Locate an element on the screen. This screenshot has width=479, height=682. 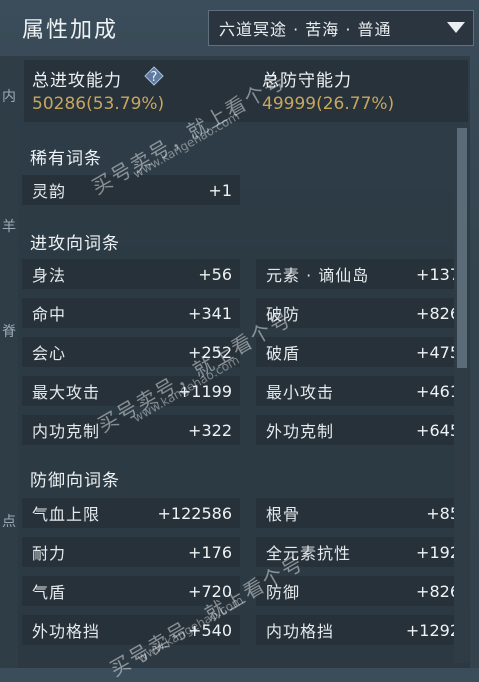
attribute-name: 根骨 is located at coordinates (283, 514).